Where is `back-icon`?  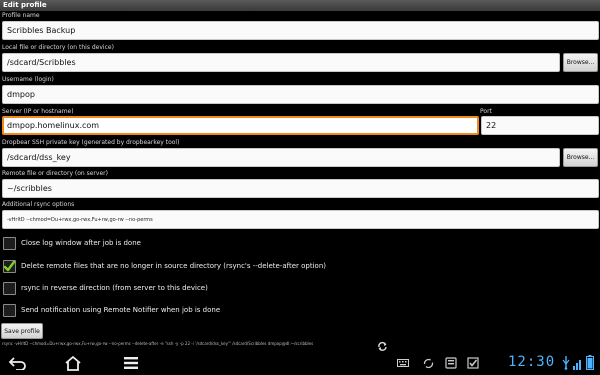 back-icon is located at coordinates (17, 363).